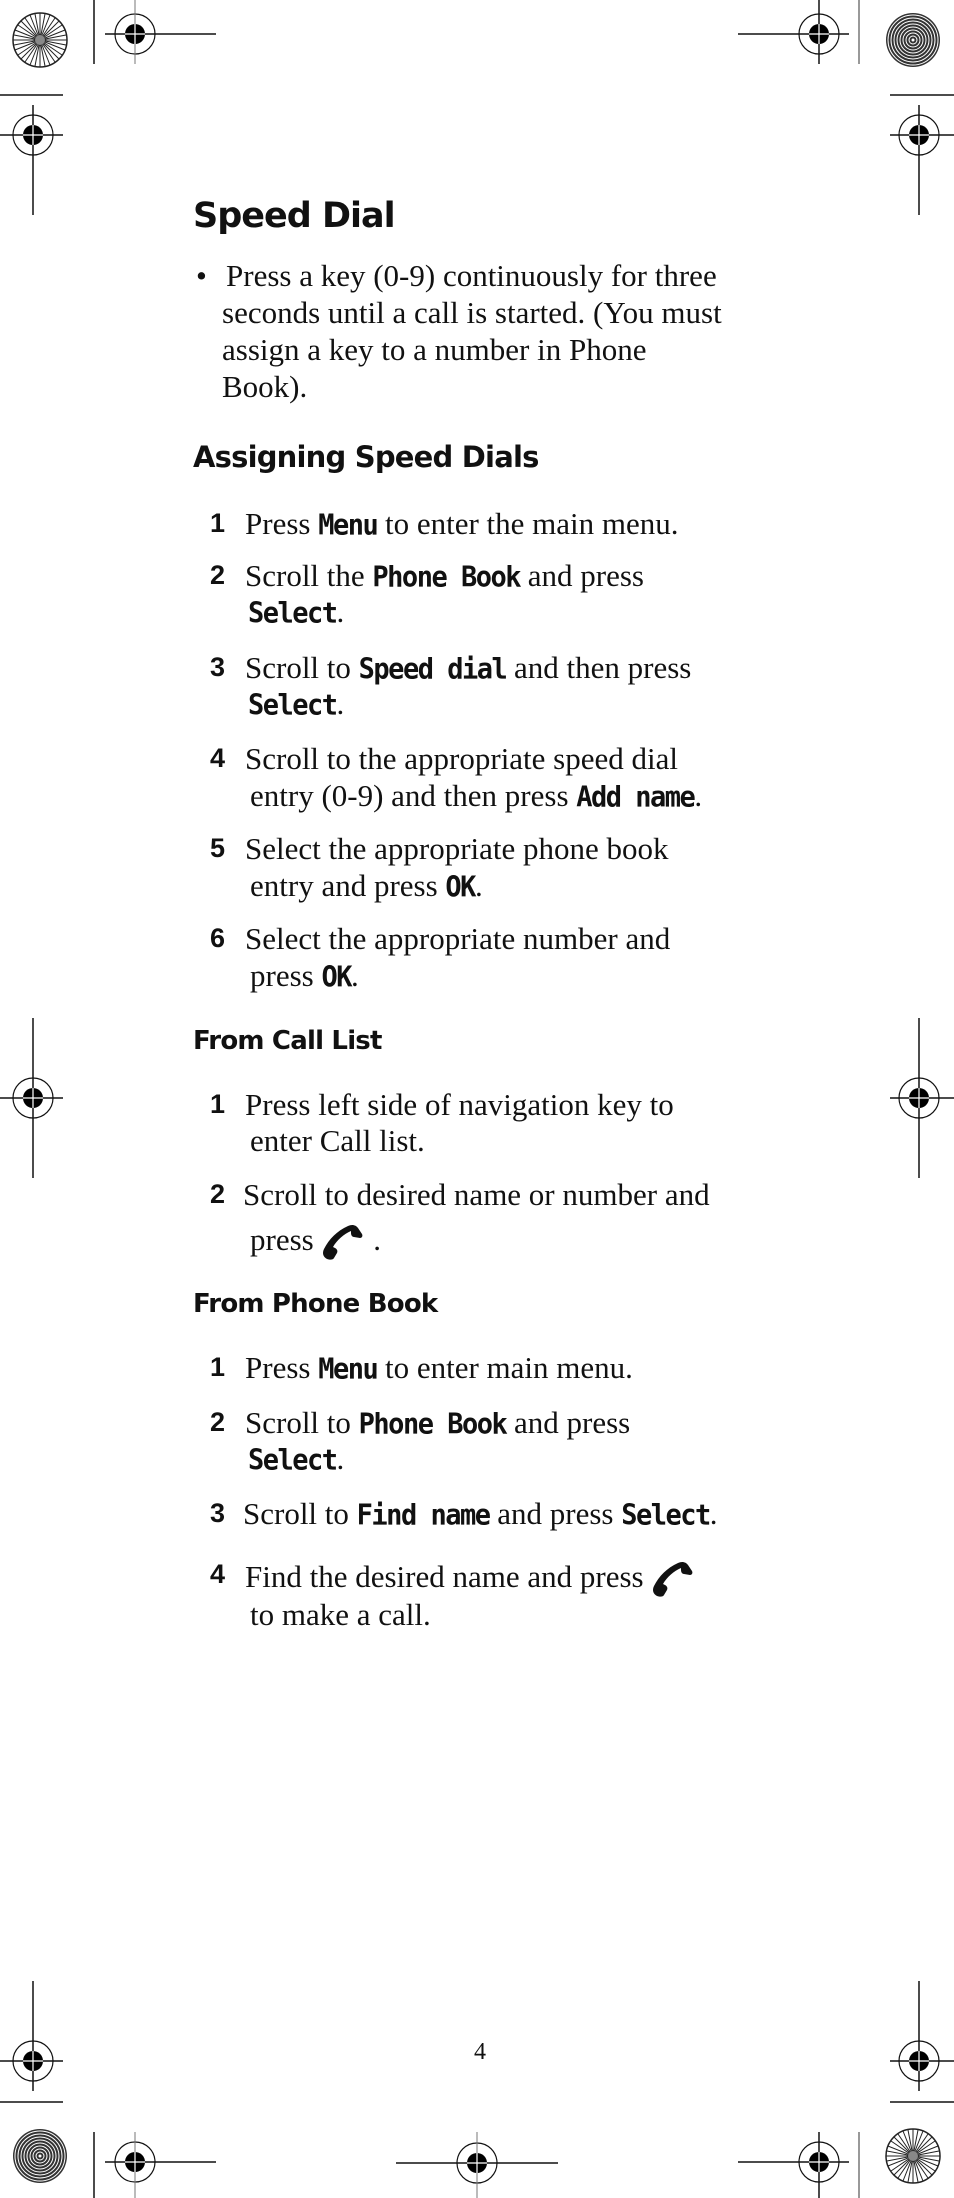 The width and height of the screenshot is (954, 2198). What do you see at coordinates (31, 2036) in the screenshot?
I see `registration-mark-left-lower` at bounding box center [31, 2036].